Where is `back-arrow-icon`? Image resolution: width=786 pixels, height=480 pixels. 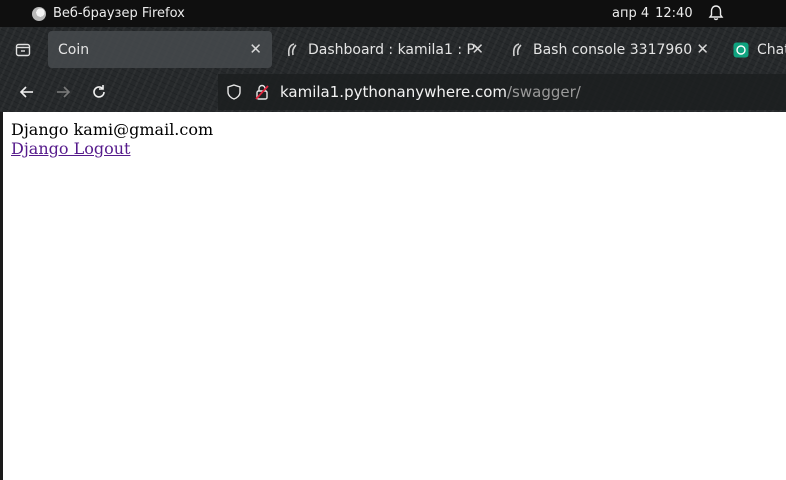 back-arrow-icon is located at coordinates (26, 92).